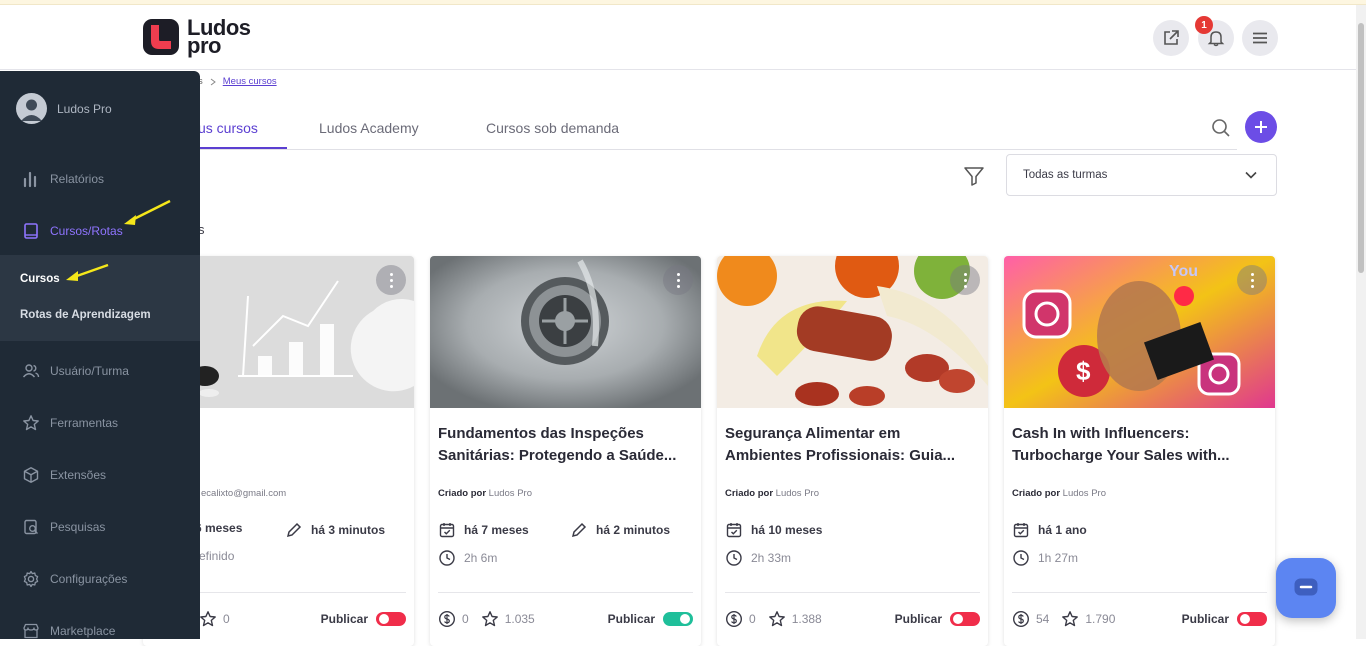 Image resolution: width=1366 pixels, height=646 pixels. I want to click on course-thumbnail, so click(852, 332).